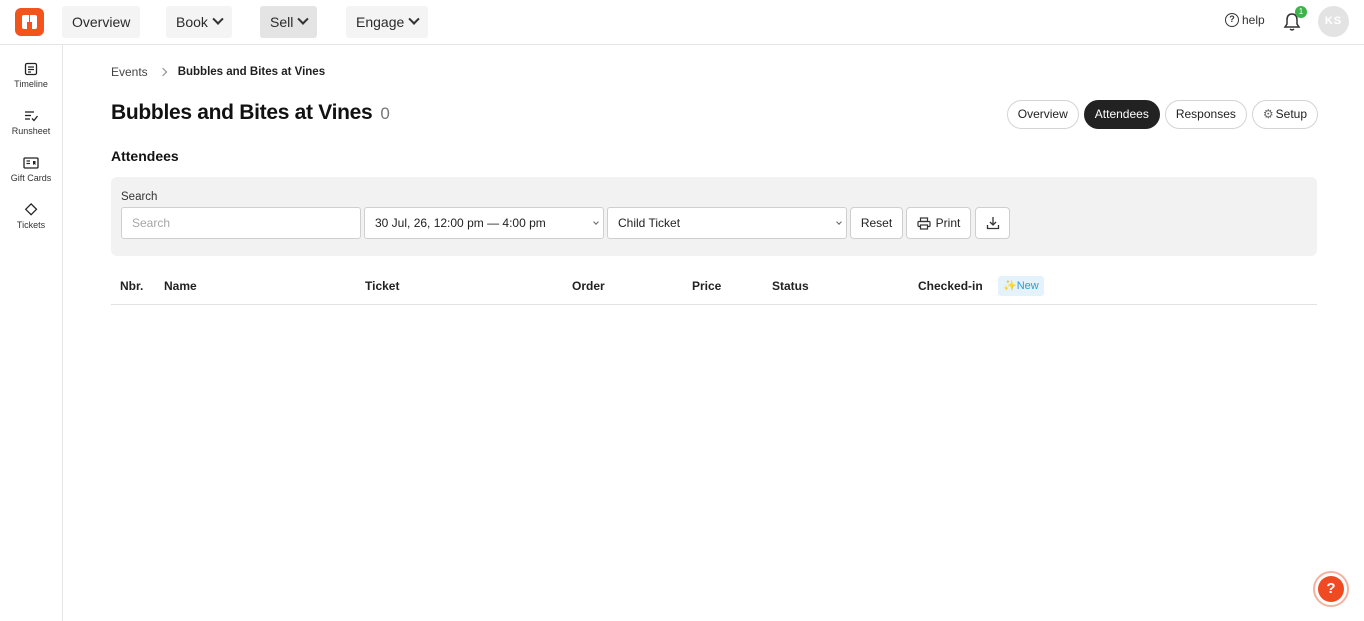 The height and width of the screenshot is (621, 1364). Describe the element at coordinates (31, 225) in the screenshot. I see `sidebar-item-label: Tickets` at that location.